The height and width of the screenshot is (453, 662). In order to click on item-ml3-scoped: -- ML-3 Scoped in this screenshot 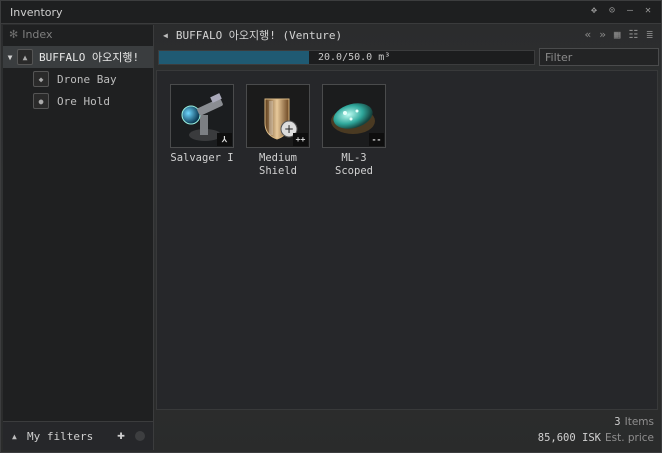, I will do `click(354, 131)`.